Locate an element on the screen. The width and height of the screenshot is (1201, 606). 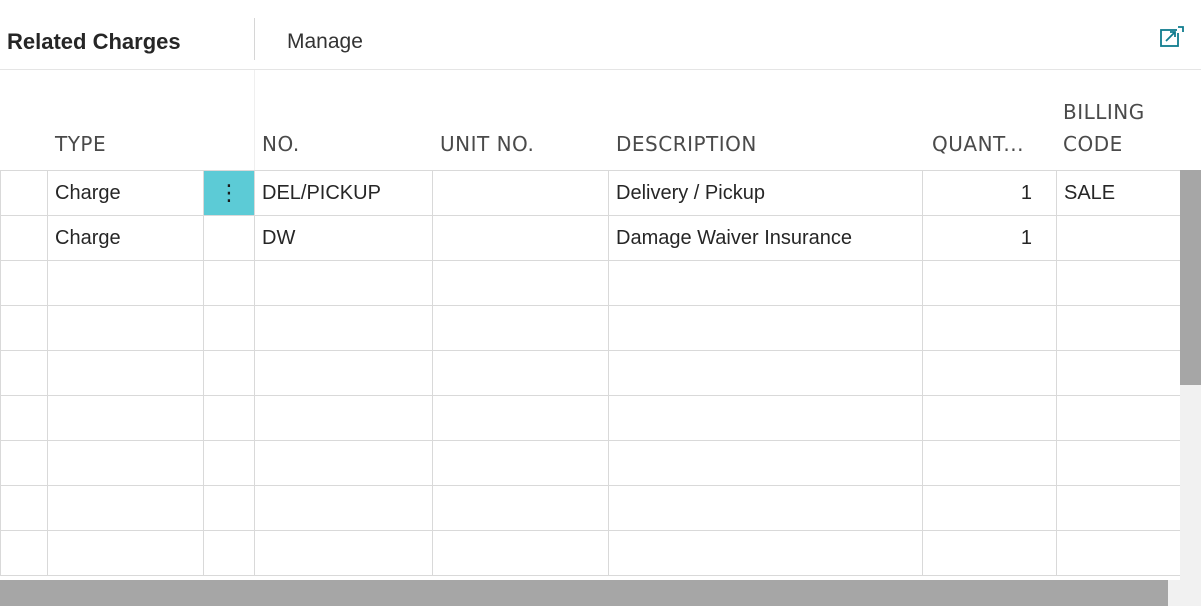
column-header-unit-no: UNIT NO. is located at coordinates (487, 144).